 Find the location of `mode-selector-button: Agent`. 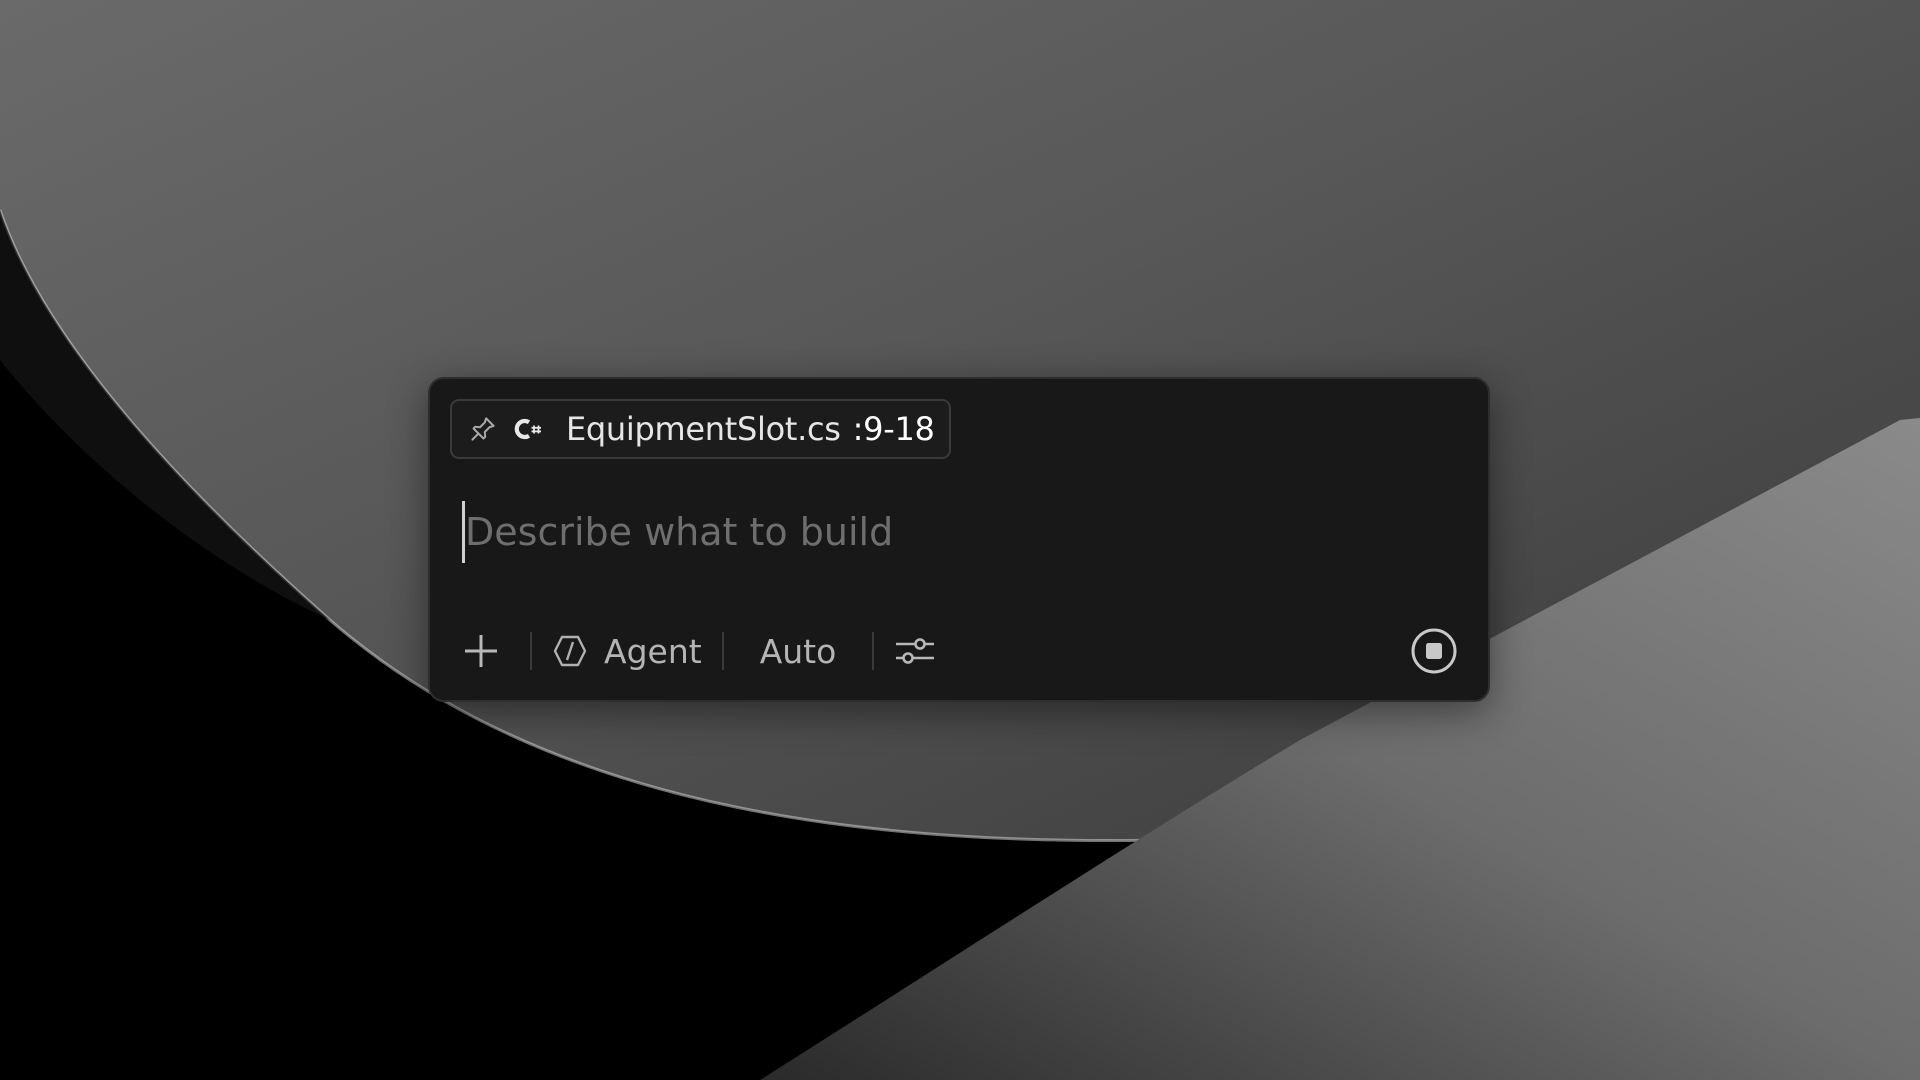

mode-selector-button: Agent is located at coordinates (627, 651).